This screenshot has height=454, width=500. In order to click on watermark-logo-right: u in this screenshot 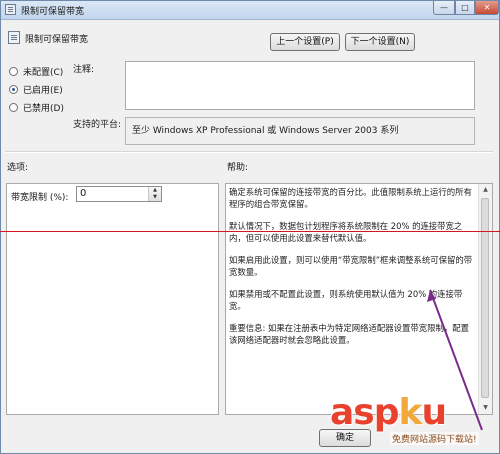, I will do `click(434, 412)`.